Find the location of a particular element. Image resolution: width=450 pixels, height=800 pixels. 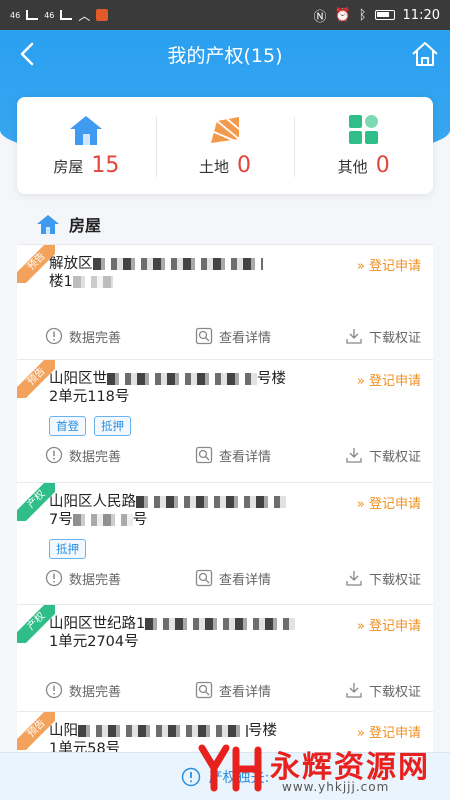

summary-land: 土地 0 is located at coordinates (225, 146).